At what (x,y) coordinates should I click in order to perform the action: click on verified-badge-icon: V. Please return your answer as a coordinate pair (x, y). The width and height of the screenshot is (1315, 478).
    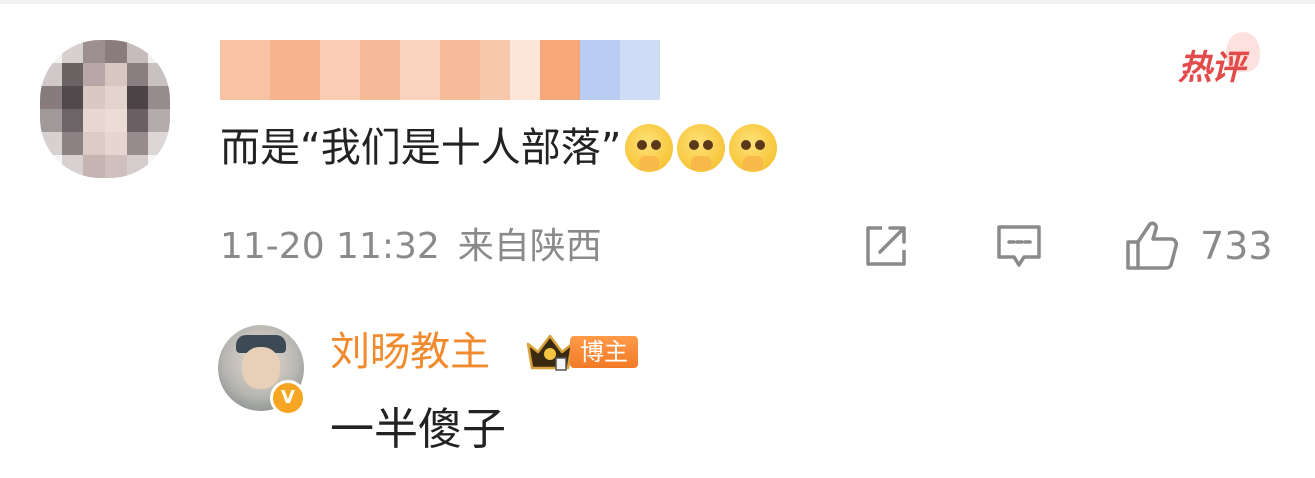
    Looking at the image, I should click on (288, 398).